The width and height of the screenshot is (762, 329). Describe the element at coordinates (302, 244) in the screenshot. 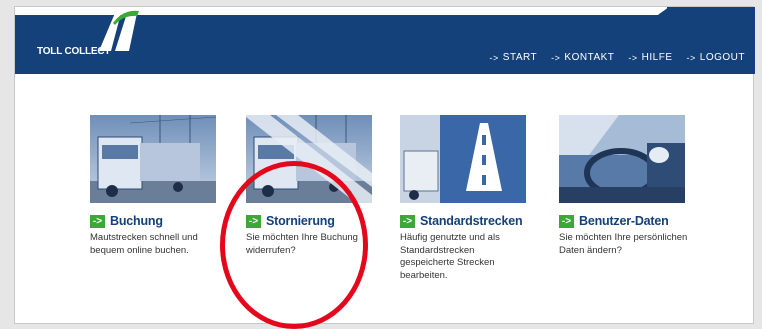

I see `card-description: Sie möchten Ihre Buchung widerrufen?` at that location.